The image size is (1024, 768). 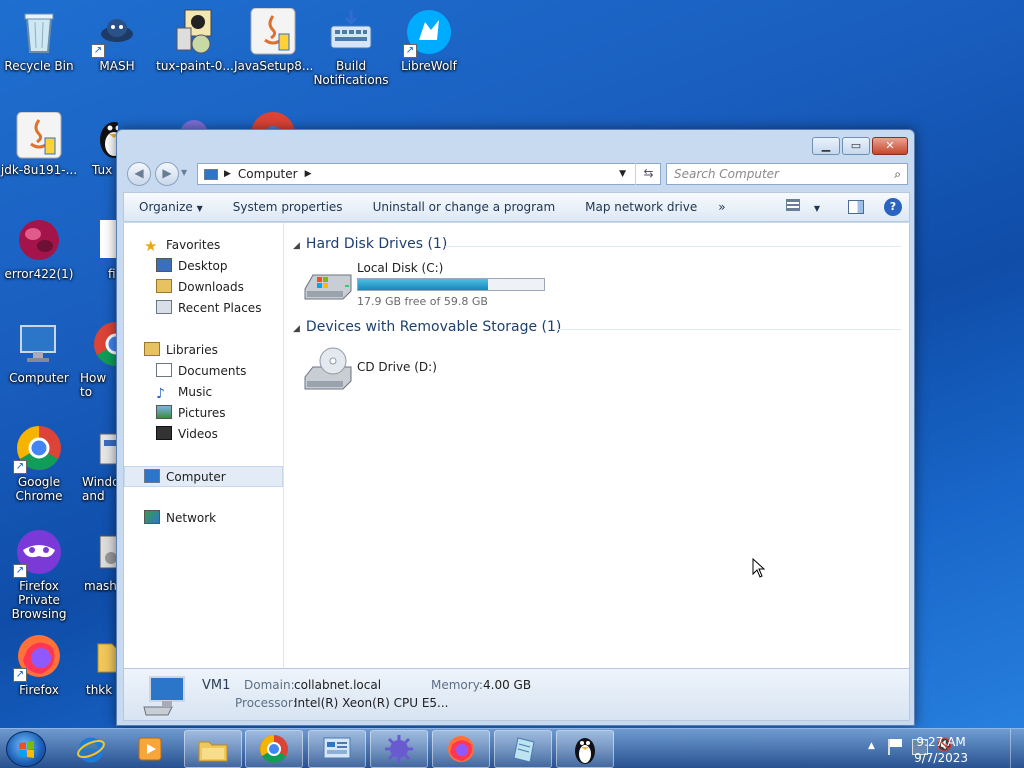 What do you see at coordinates (97, 359) in the screenshot?
I see `desktop-icon-howto: How to` at bounding box center [97, 359].